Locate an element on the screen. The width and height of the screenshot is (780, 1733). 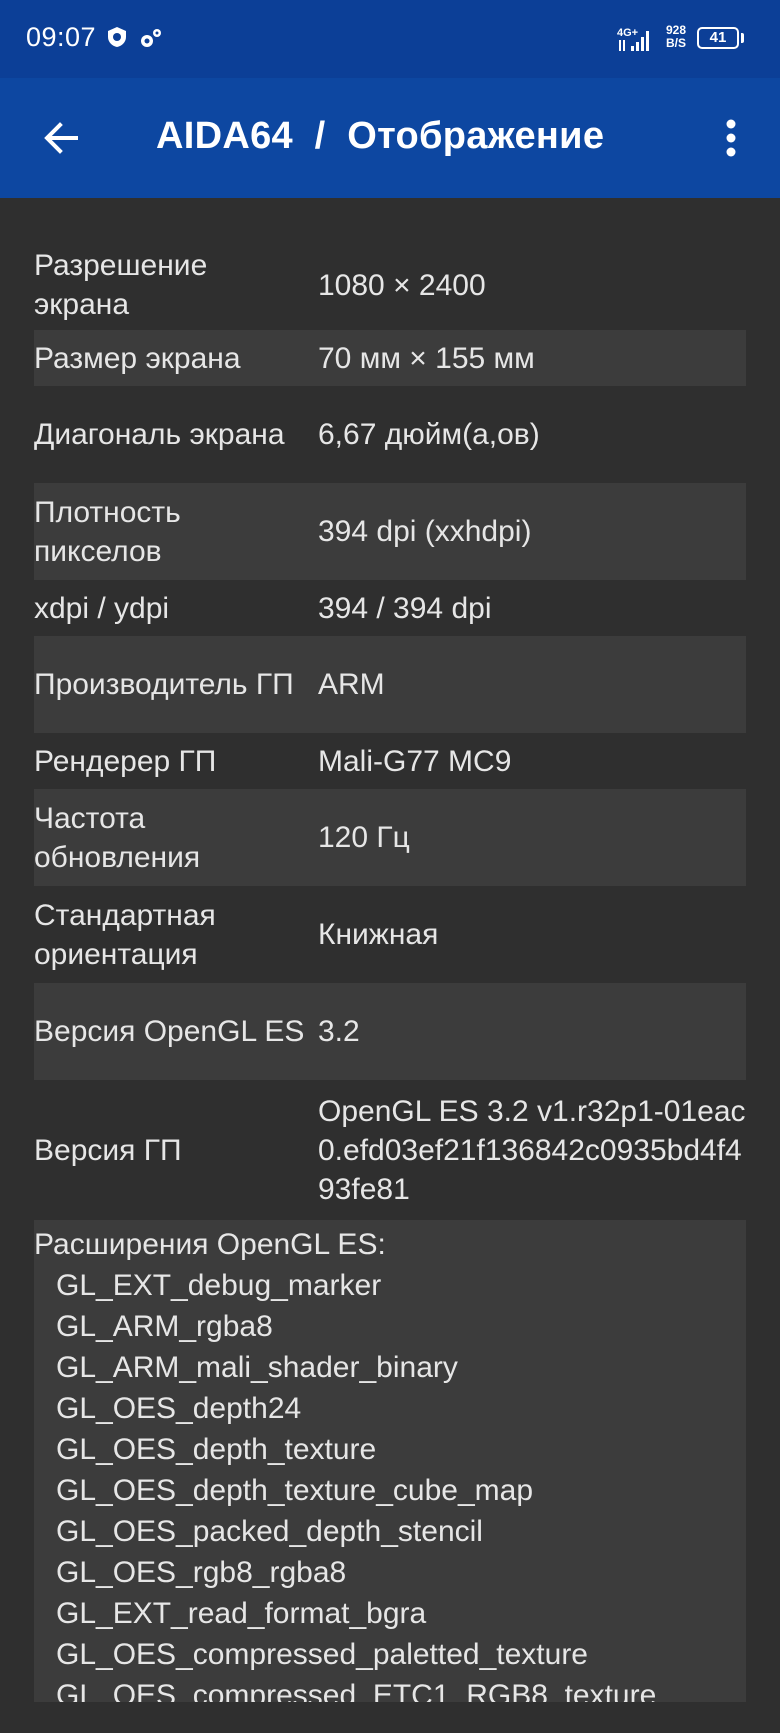
info-row-opengl-version: Версия OpenGL ES 3.2 is located at coordinates (390, 1031).